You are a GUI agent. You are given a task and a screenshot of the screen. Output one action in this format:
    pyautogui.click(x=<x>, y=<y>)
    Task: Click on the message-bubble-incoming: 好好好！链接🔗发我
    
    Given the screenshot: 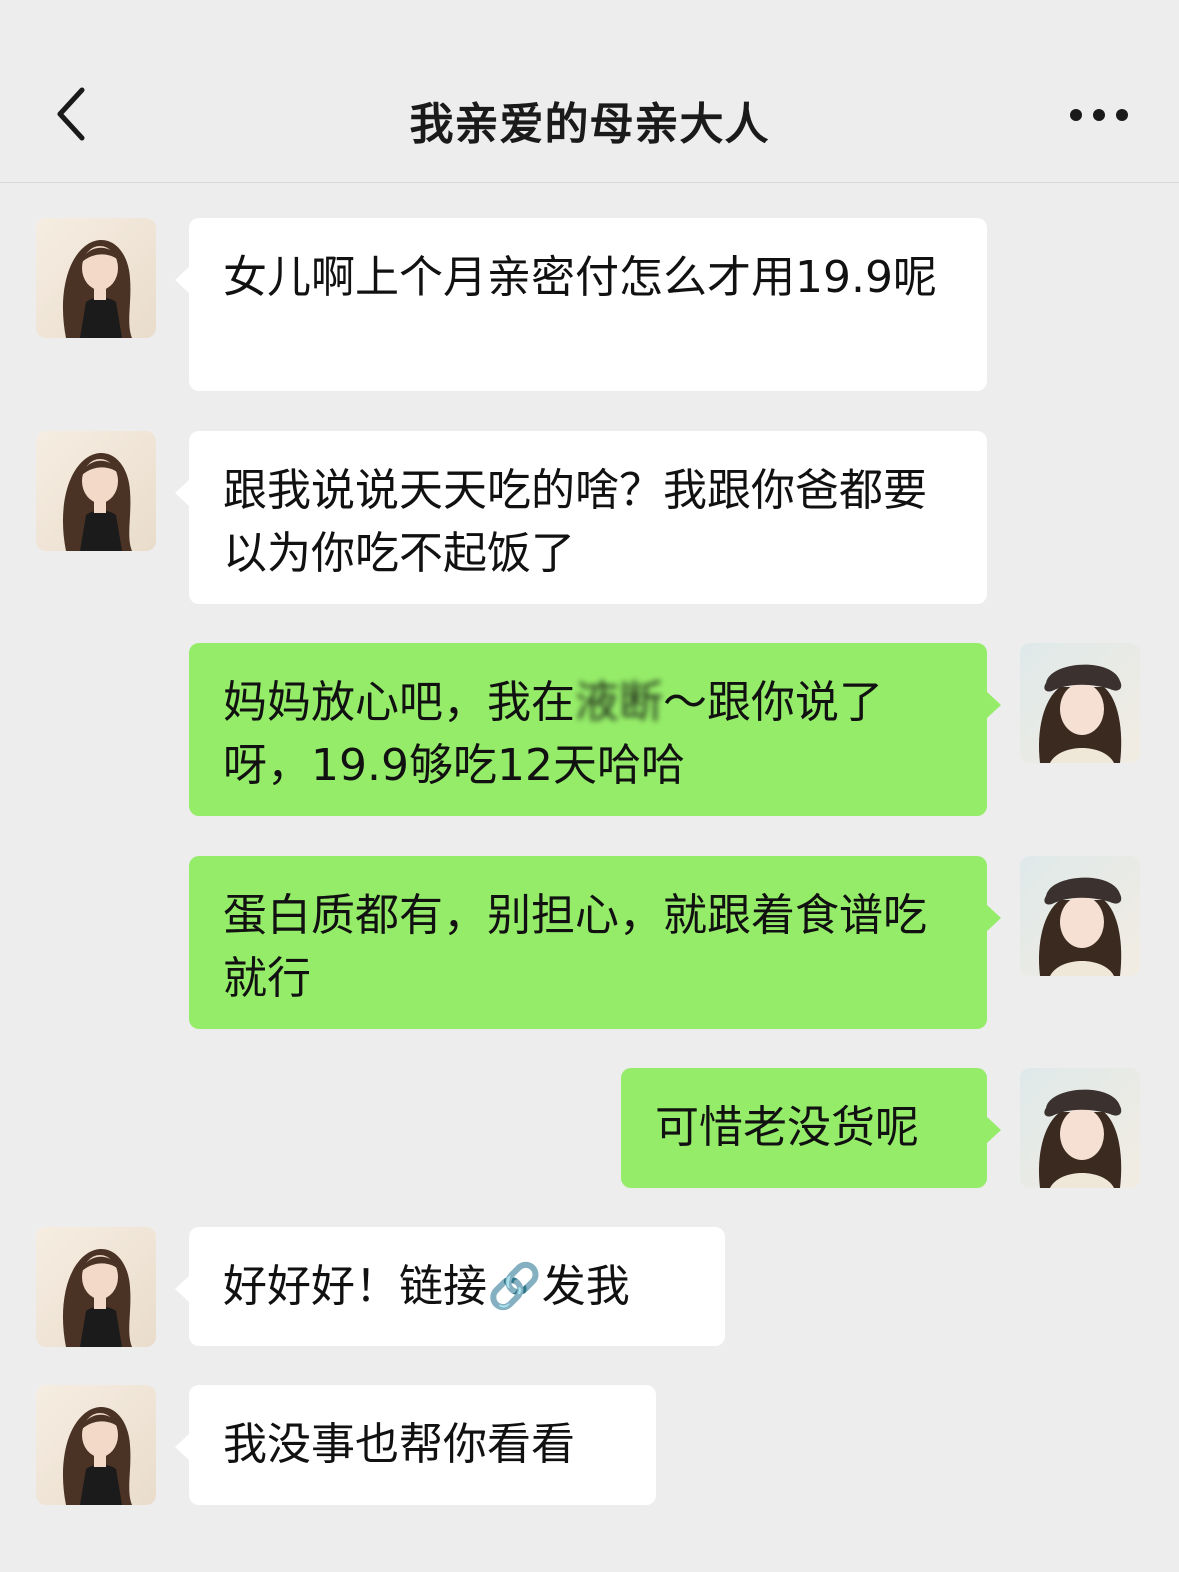 What is the action you would take?
    pyautogui.click(x=450, y=1286)
    